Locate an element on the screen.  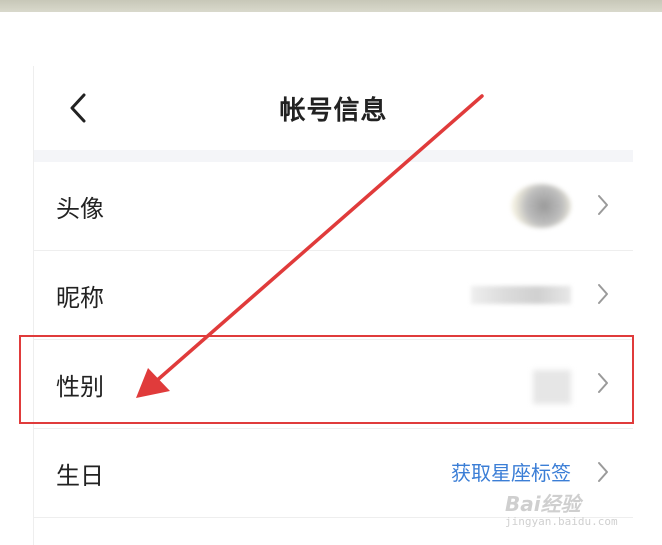
nav-header: 帐号信息 is located at coordinates (333, 108).